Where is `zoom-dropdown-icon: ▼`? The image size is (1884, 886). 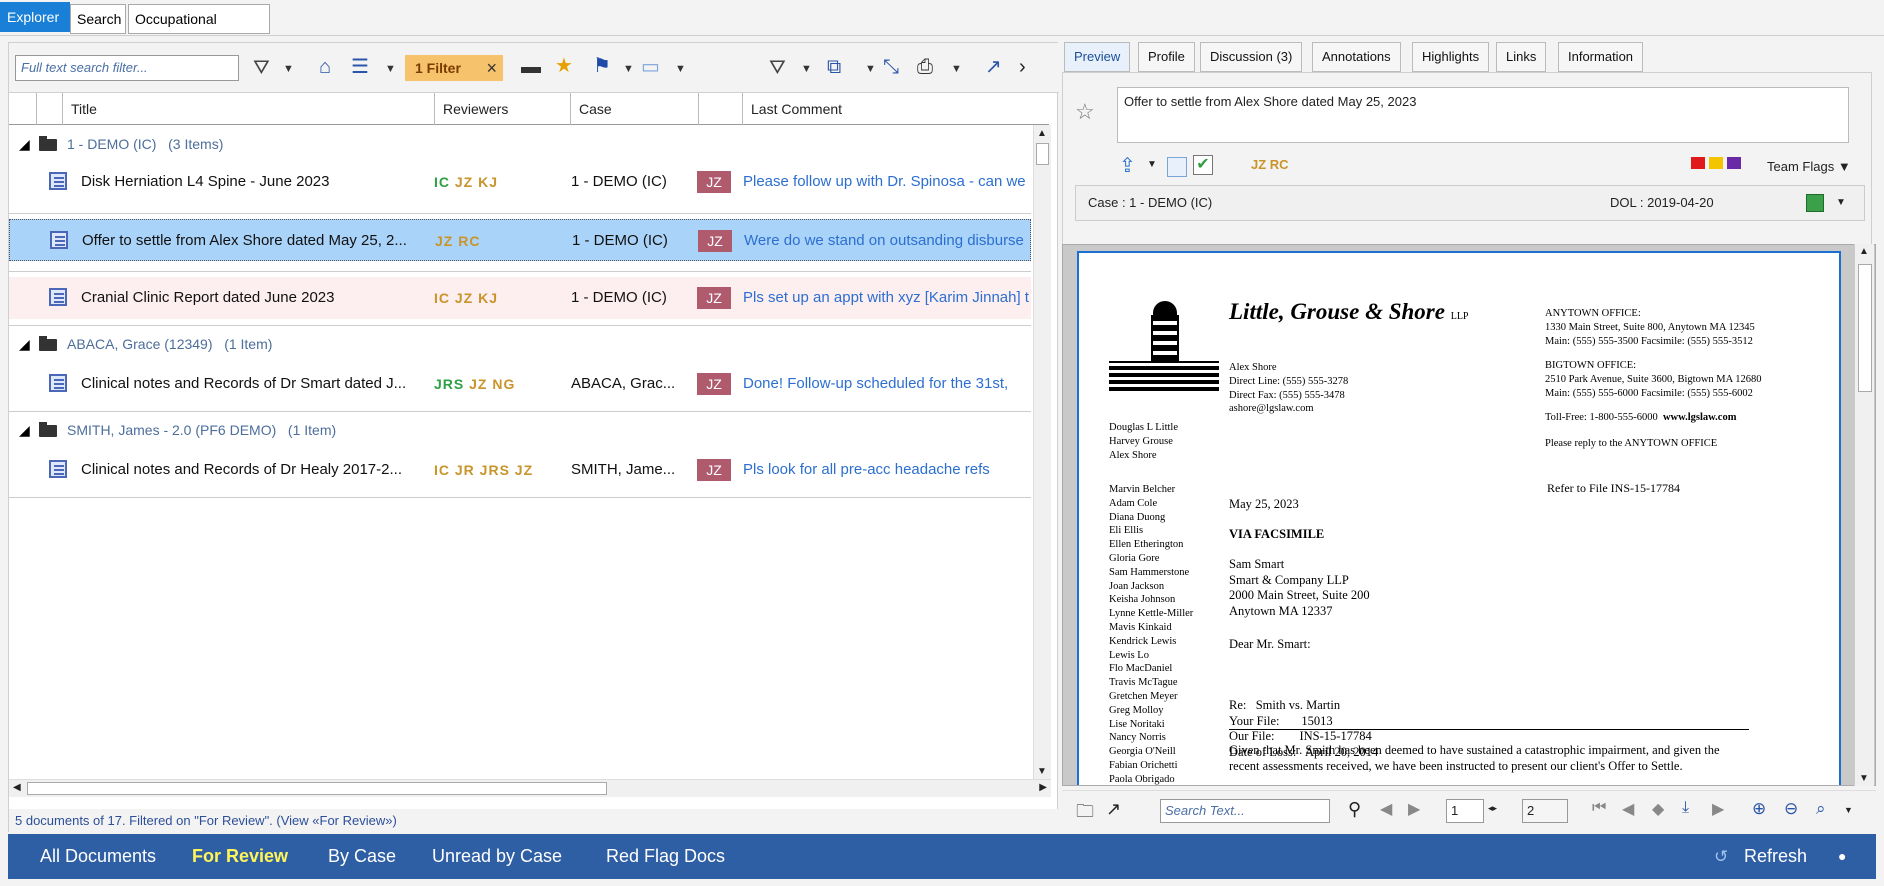
zoom-dropdown-icon: ▼ is located at coordinates (1848, 810).